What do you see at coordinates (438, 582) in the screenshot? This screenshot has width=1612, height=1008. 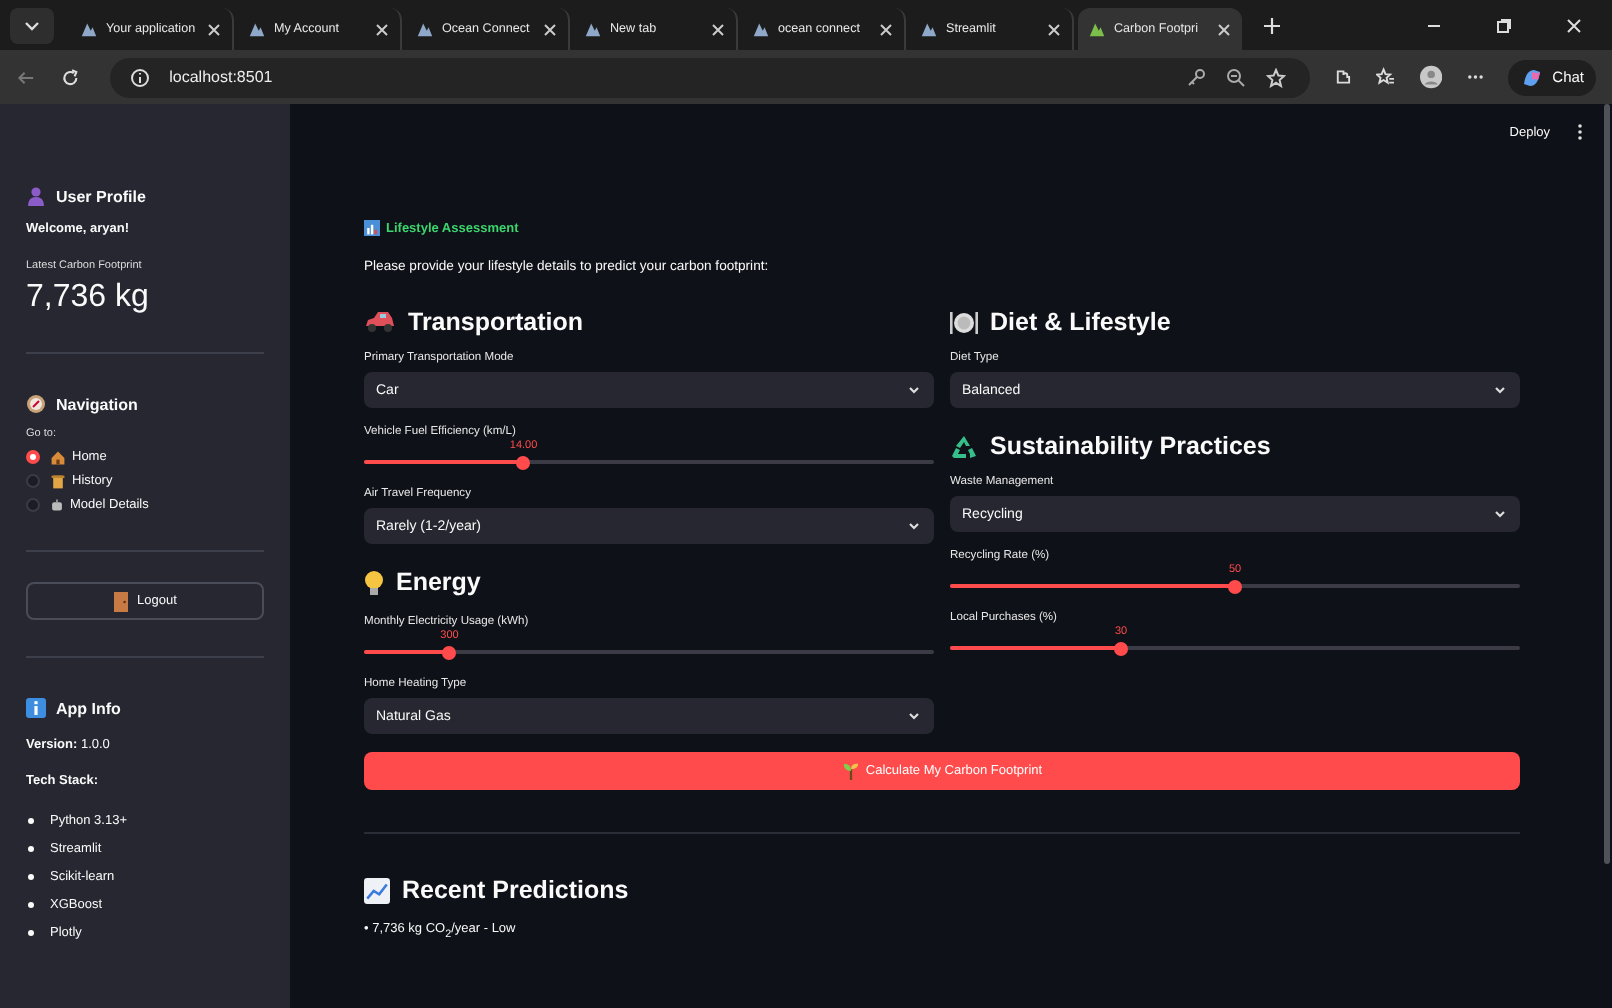 I see `section-heading: Energy` at bounding box center [438, 582].